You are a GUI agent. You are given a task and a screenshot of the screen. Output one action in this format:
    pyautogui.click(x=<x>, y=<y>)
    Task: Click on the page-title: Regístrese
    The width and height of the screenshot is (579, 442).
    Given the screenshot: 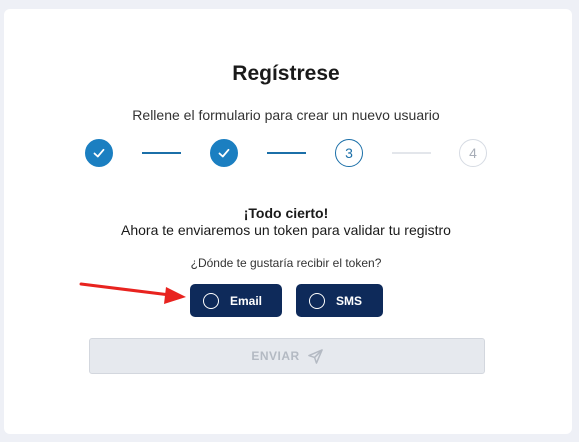 What is the action you would take?
    pyautogui.click(x=286, y=73)
    